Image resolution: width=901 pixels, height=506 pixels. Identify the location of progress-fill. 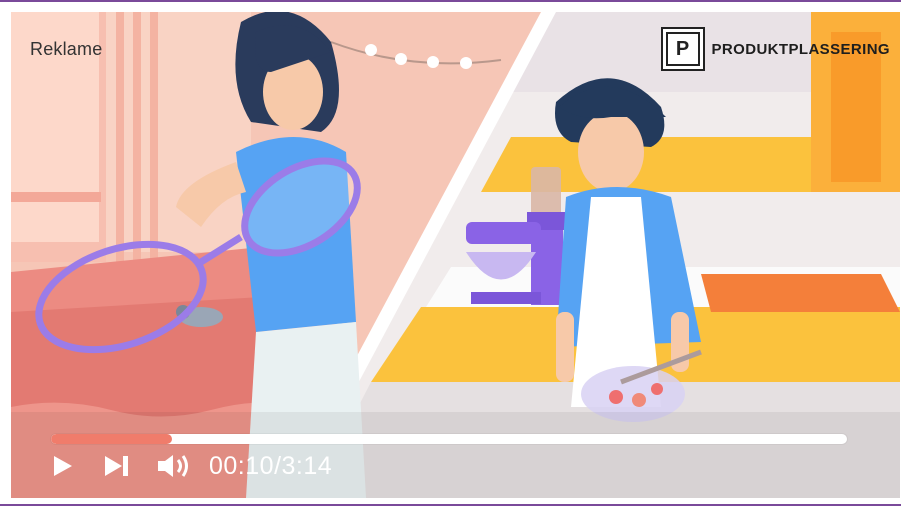
(111, 439).